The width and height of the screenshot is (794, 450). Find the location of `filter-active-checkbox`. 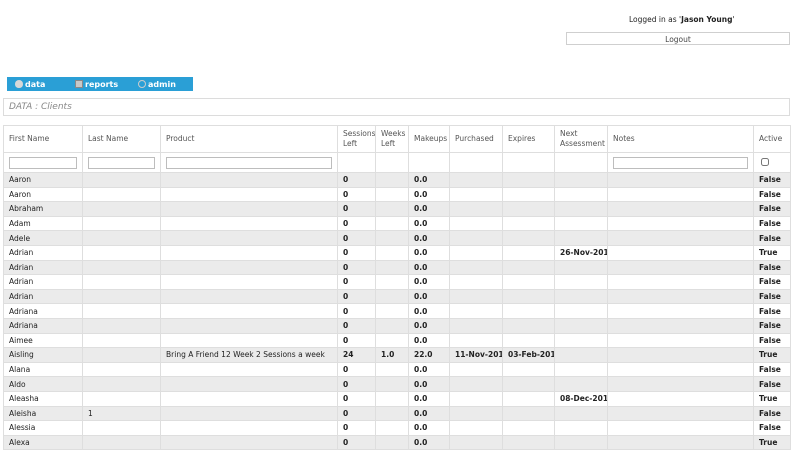

filter-active-checkbox is located at coordinates (765, 161).